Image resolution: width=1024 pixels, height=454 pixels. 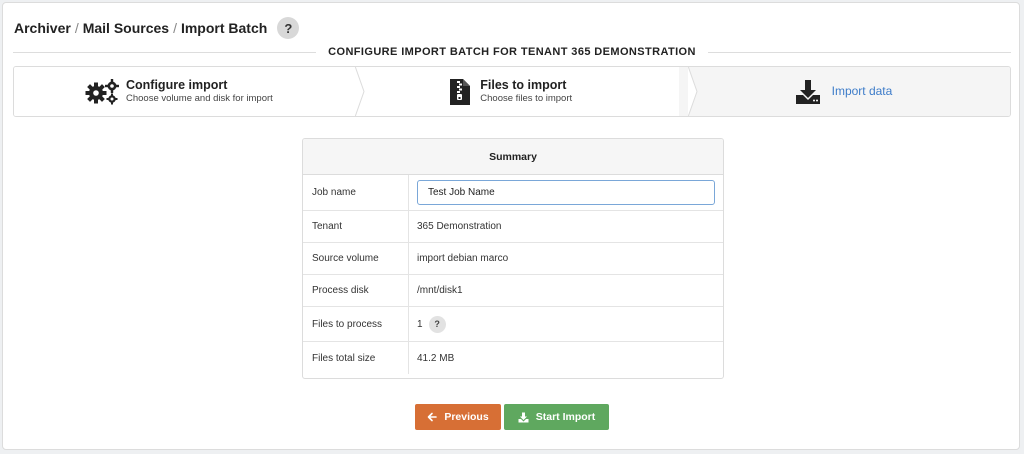 What do you see at coordinates (356, 192) in the screenshot?
I see `row-label: Job name` at bounding box center [356, 192].